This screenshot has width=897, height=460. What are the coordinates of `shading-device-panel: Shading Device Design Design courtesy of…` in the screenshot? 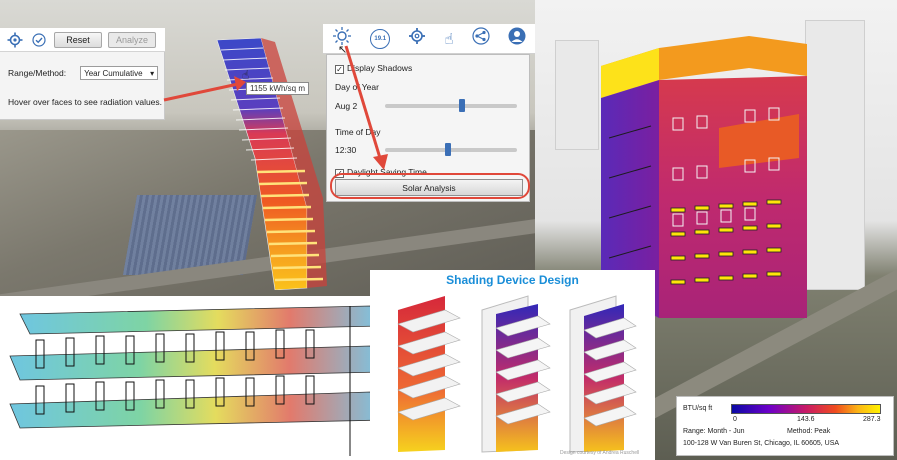 It's located at (512, 365).